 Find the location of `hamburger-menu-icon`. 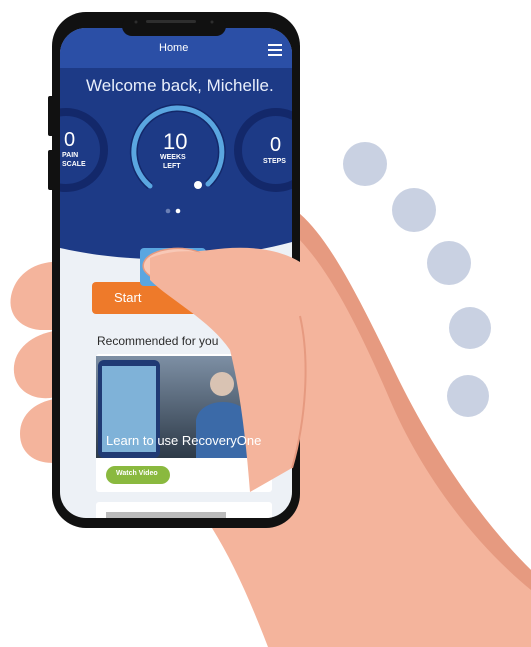

hamburger-menu-icon is located at coordinates (275, 50).